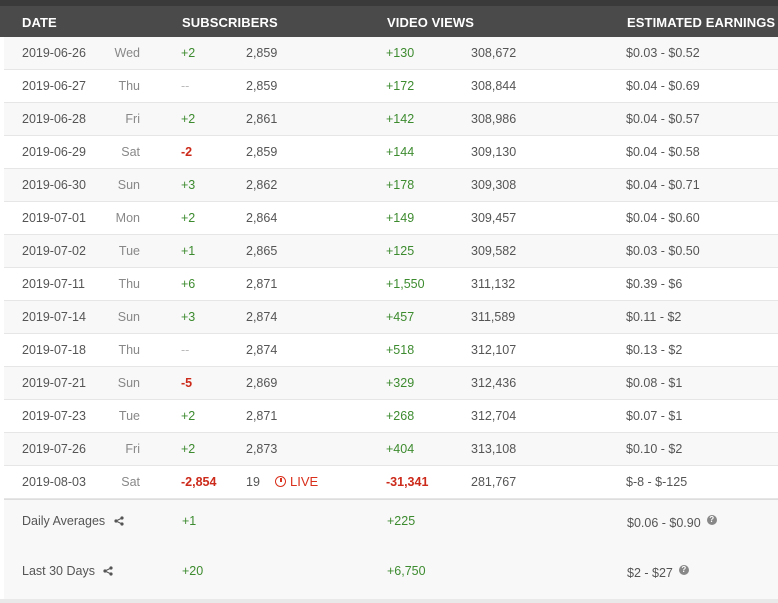 Image resolution: width=778 pixels, height=603 pixels. Describe the element at coordinates (494, 185) in the screenshot. I see `view-total-cell: 309,308` at that location.